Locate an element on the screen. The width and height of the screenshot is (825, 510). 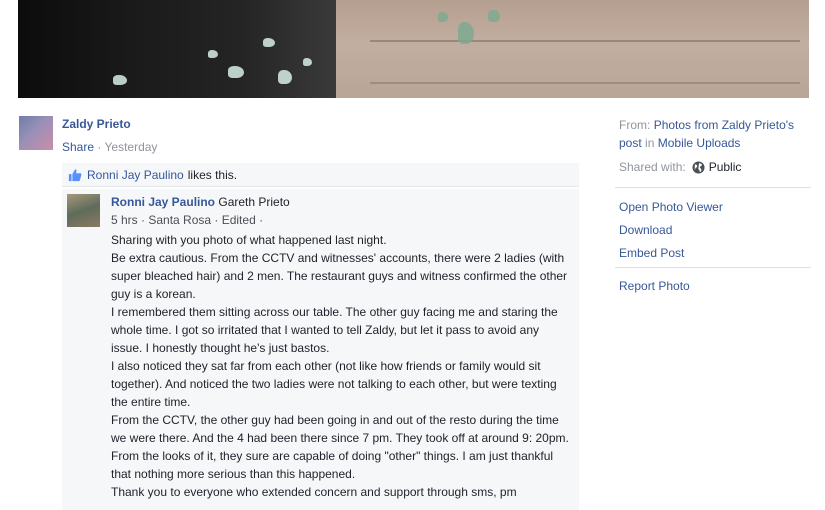
open-photo-viewer-link: Open Photo Viewer is located at coordinates (671, 207).